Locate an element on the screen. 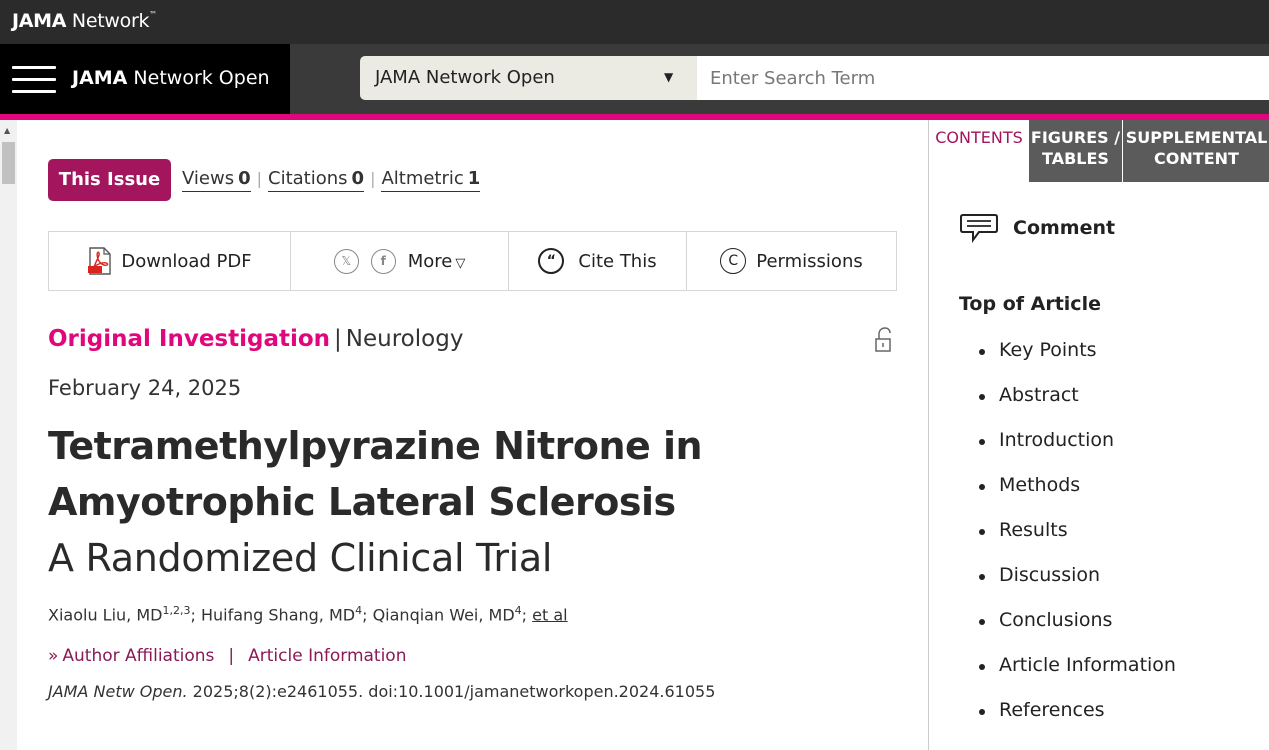 The height and width of the screenshot is (750, 1269). brand-rest: Network is located at coordinates (108, 21).